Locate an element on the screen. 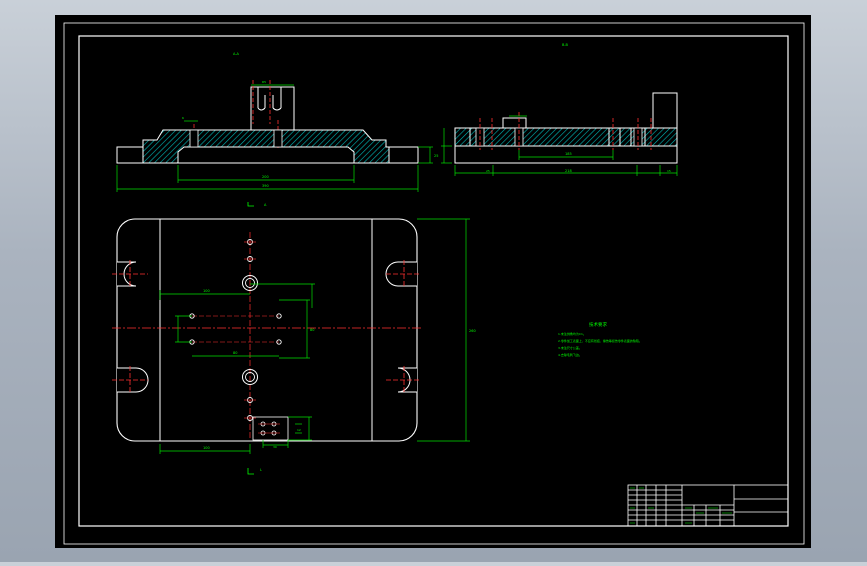  tech-req-line-1: 1.未注倒角均为C1。 is located at coordinates (572, 333).